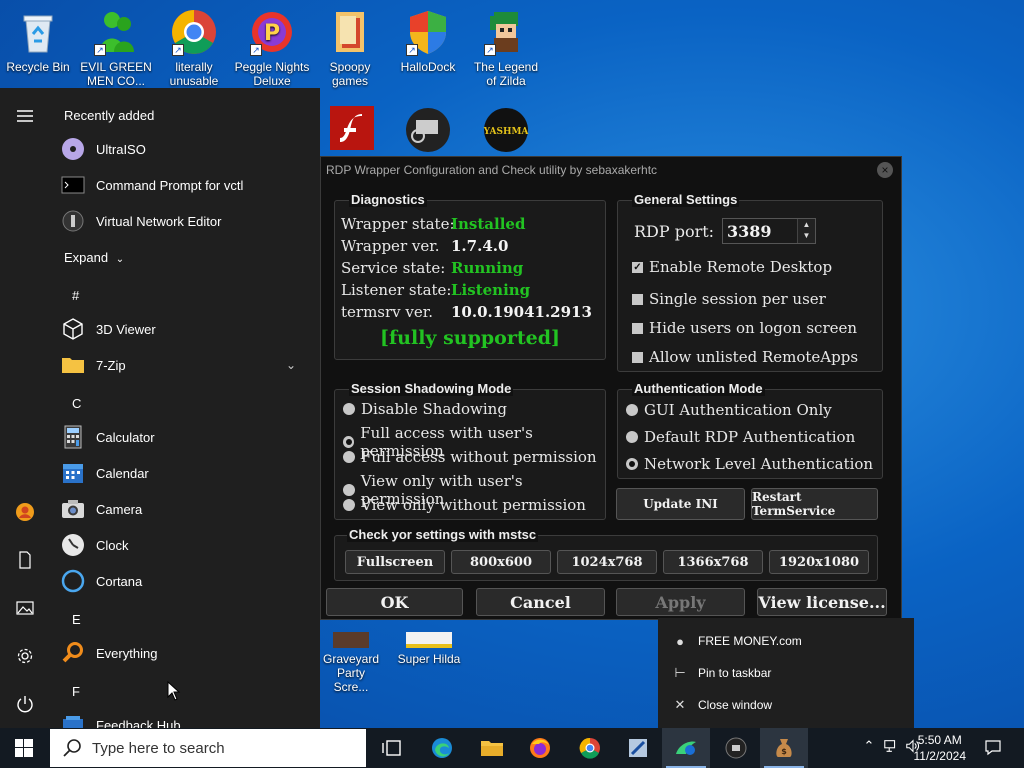 This screenshot has height=768, width=1024. What do you see at coordinates (350, 48) in the screenshot?
I see `desktop-icon-spoopy-games: Spoopy games` at bounding box center [350, 48].